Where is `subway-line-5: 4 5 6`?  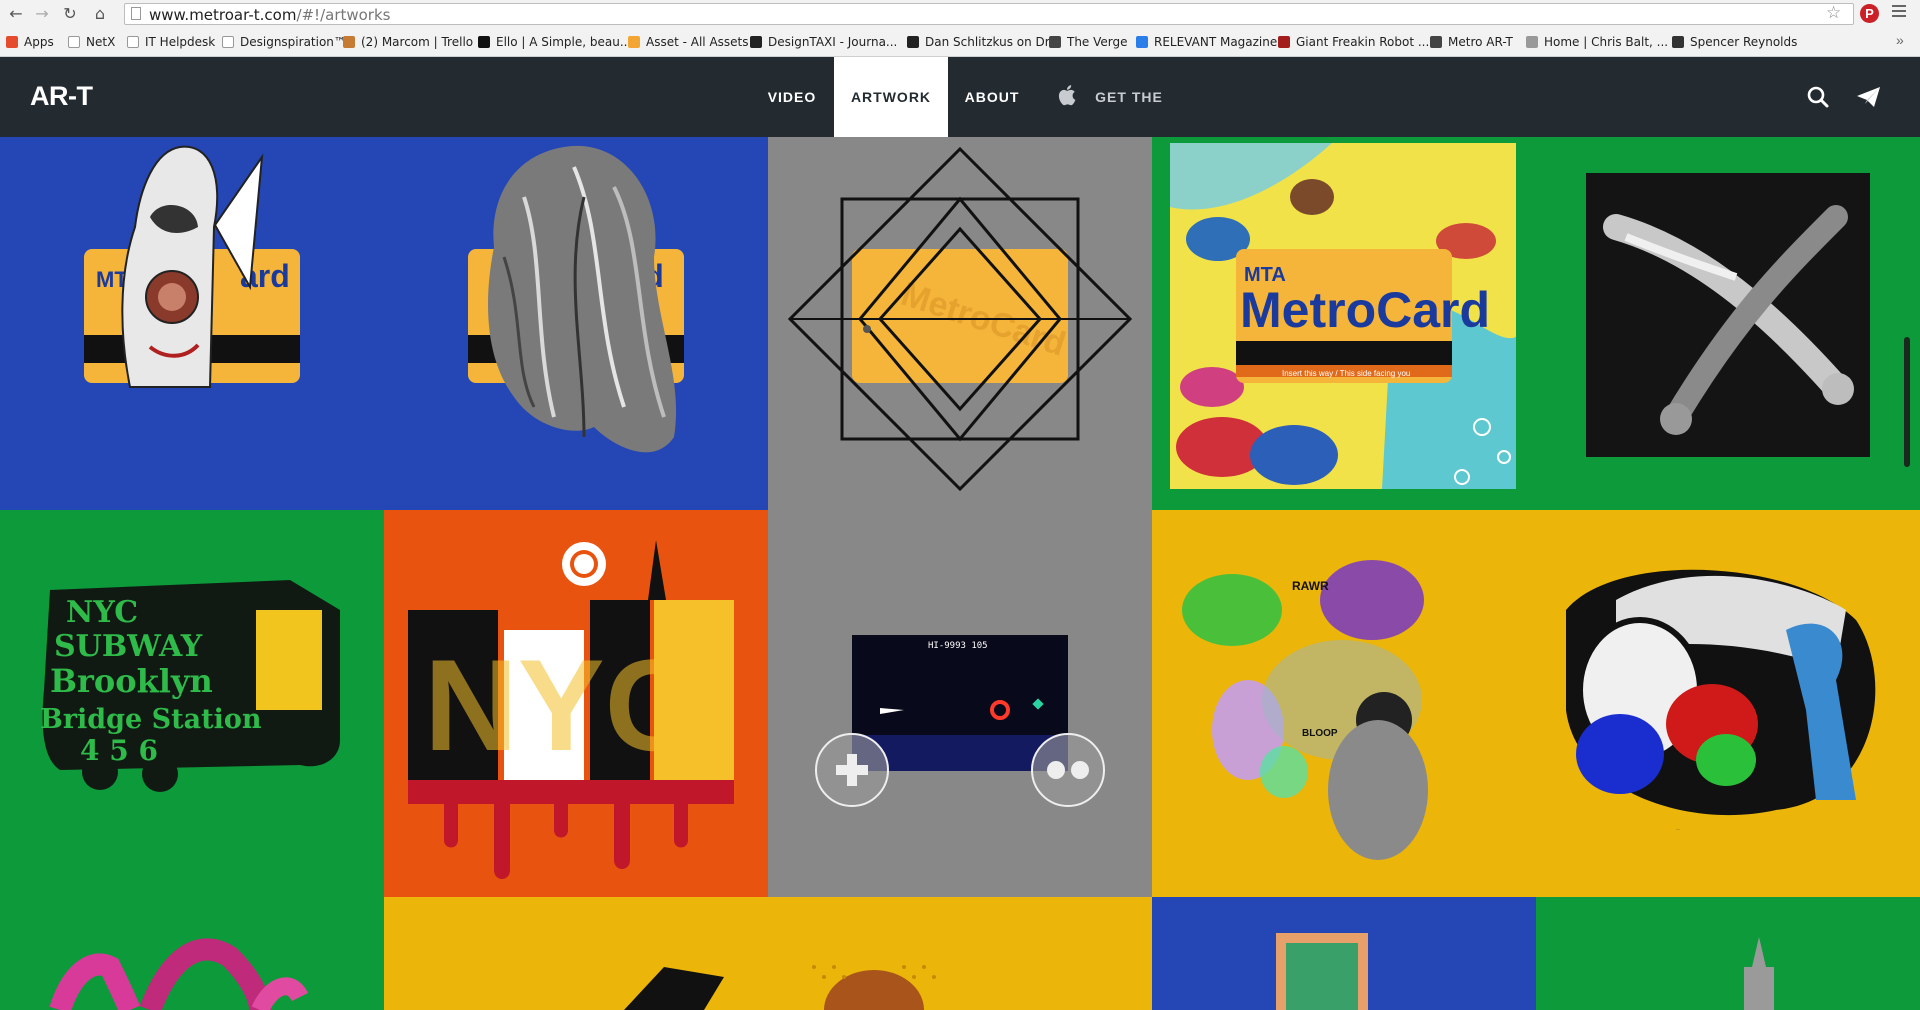 subway-line-5: 4 5 6 is located at coordinates (119, 750).